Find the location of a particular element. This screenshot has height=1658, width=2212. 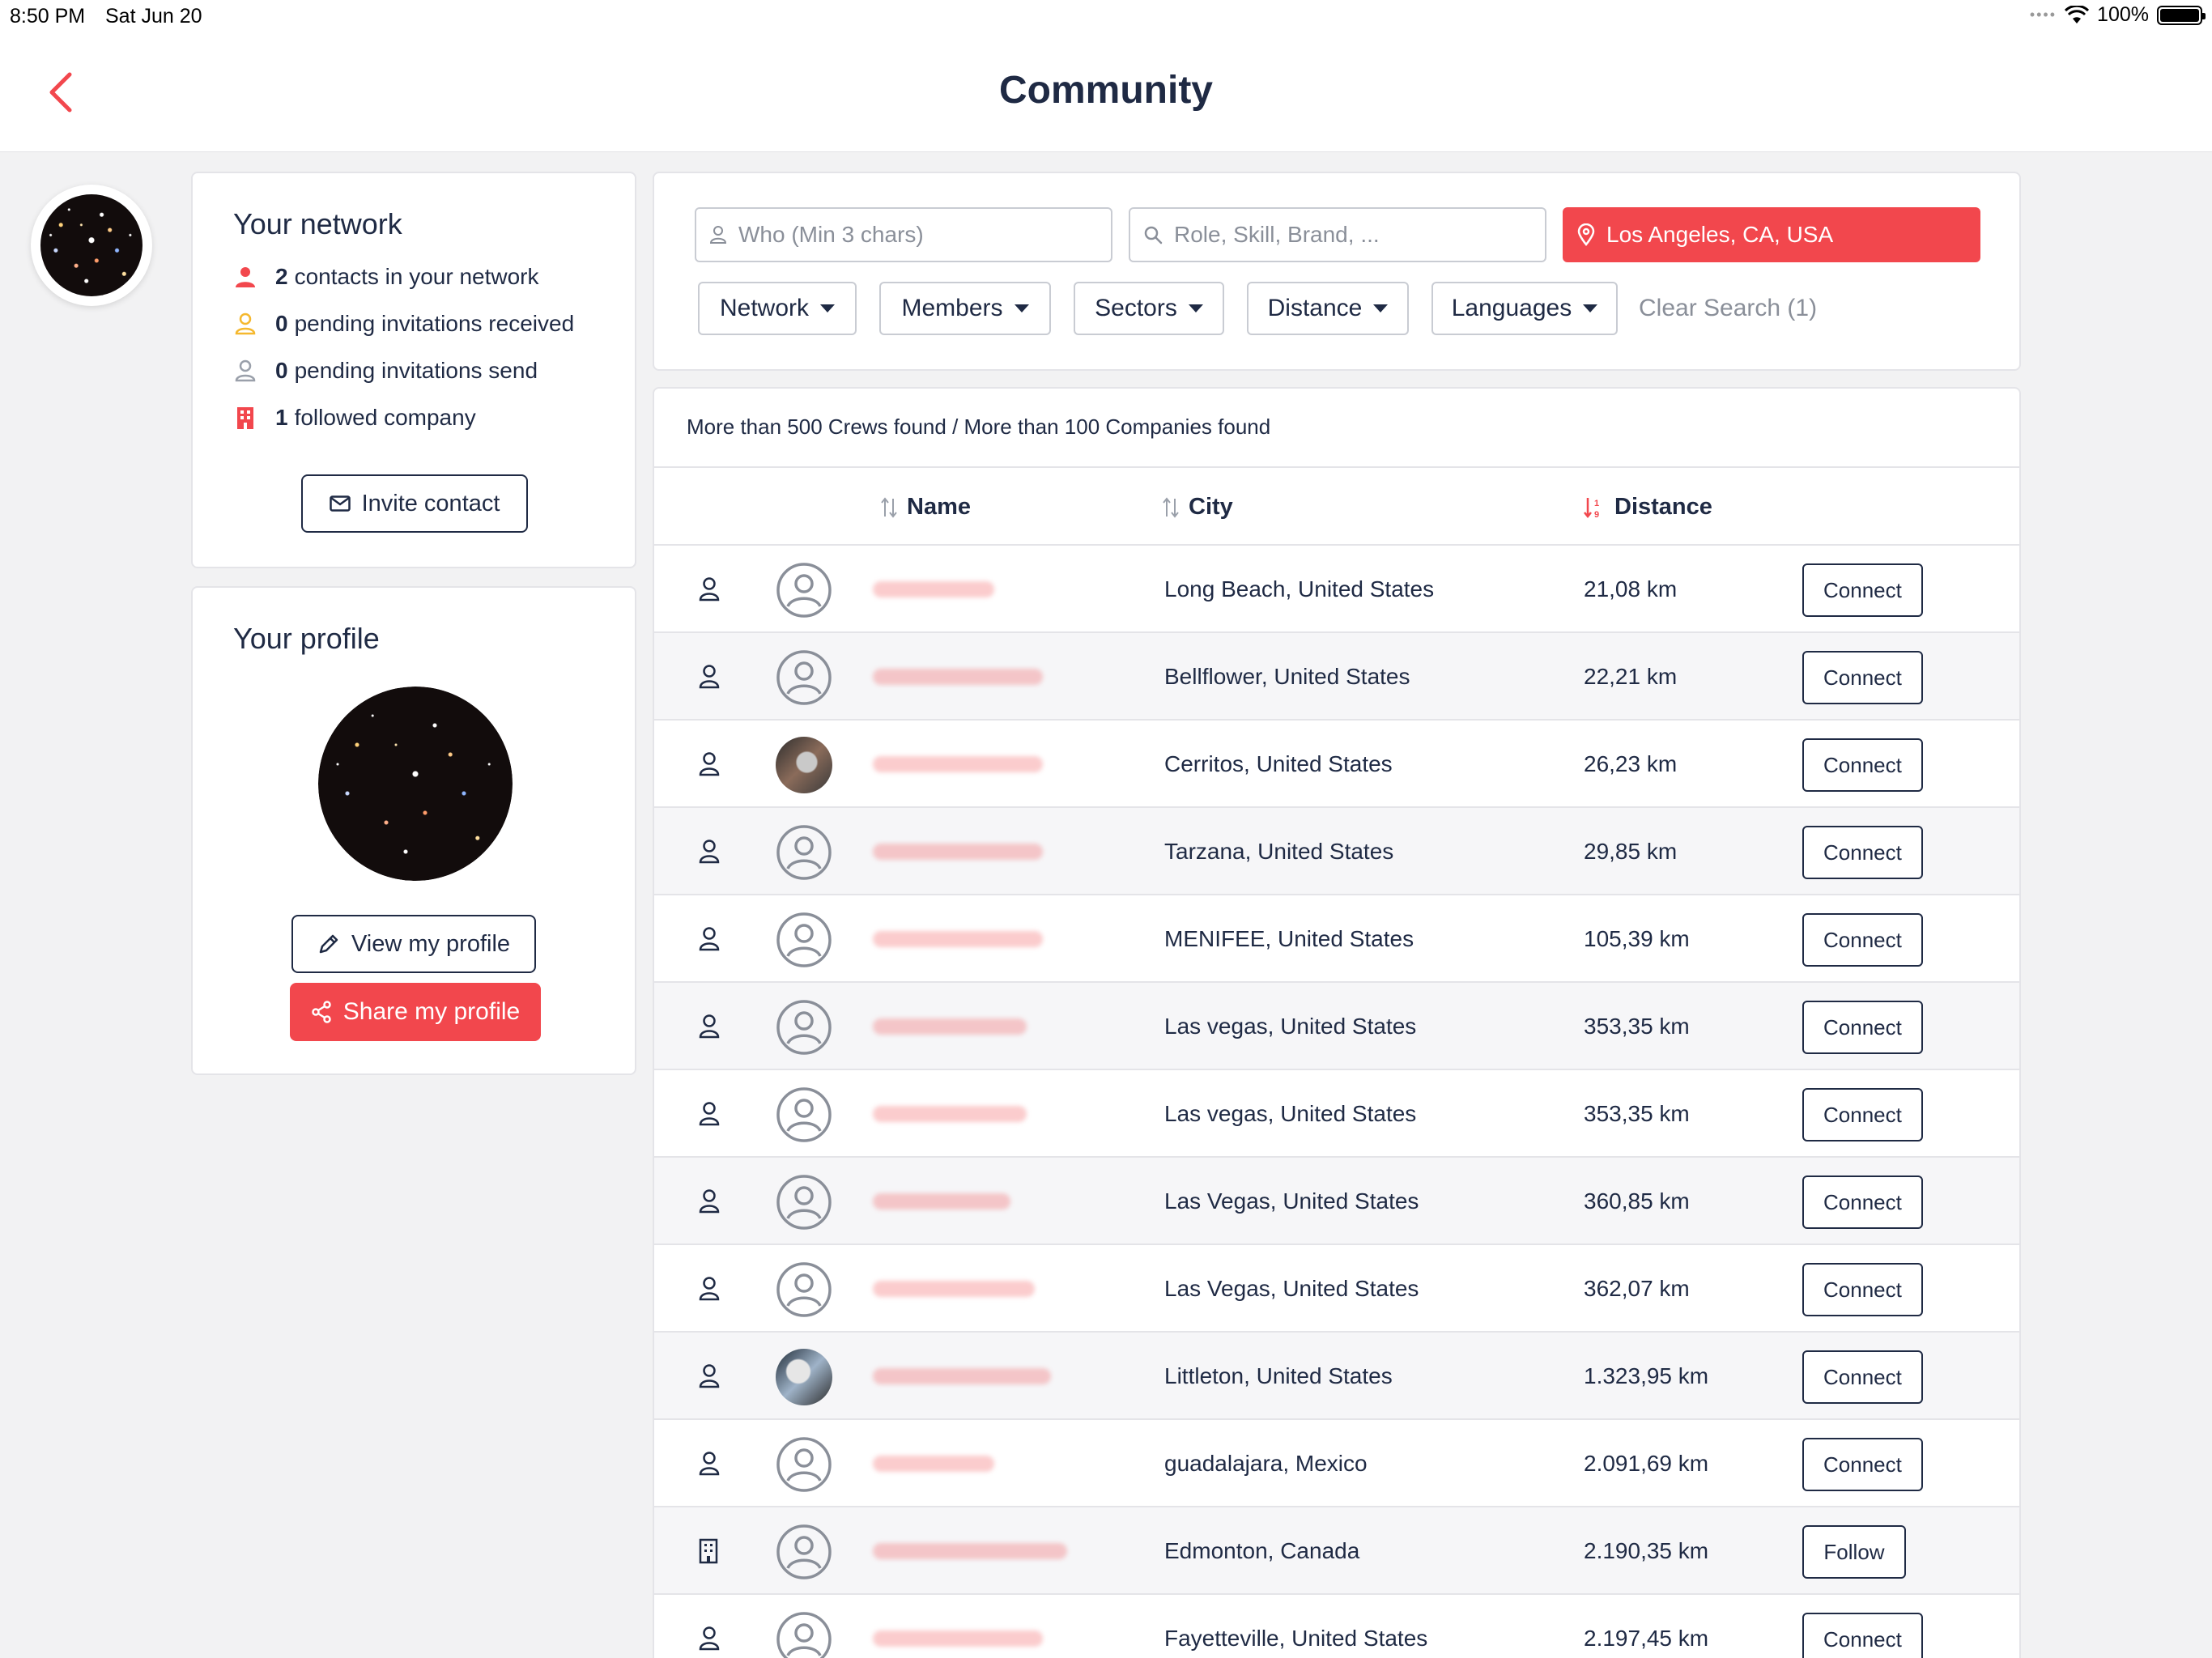

row-distance: 26,23 km is located at coordinates (1631, 763).